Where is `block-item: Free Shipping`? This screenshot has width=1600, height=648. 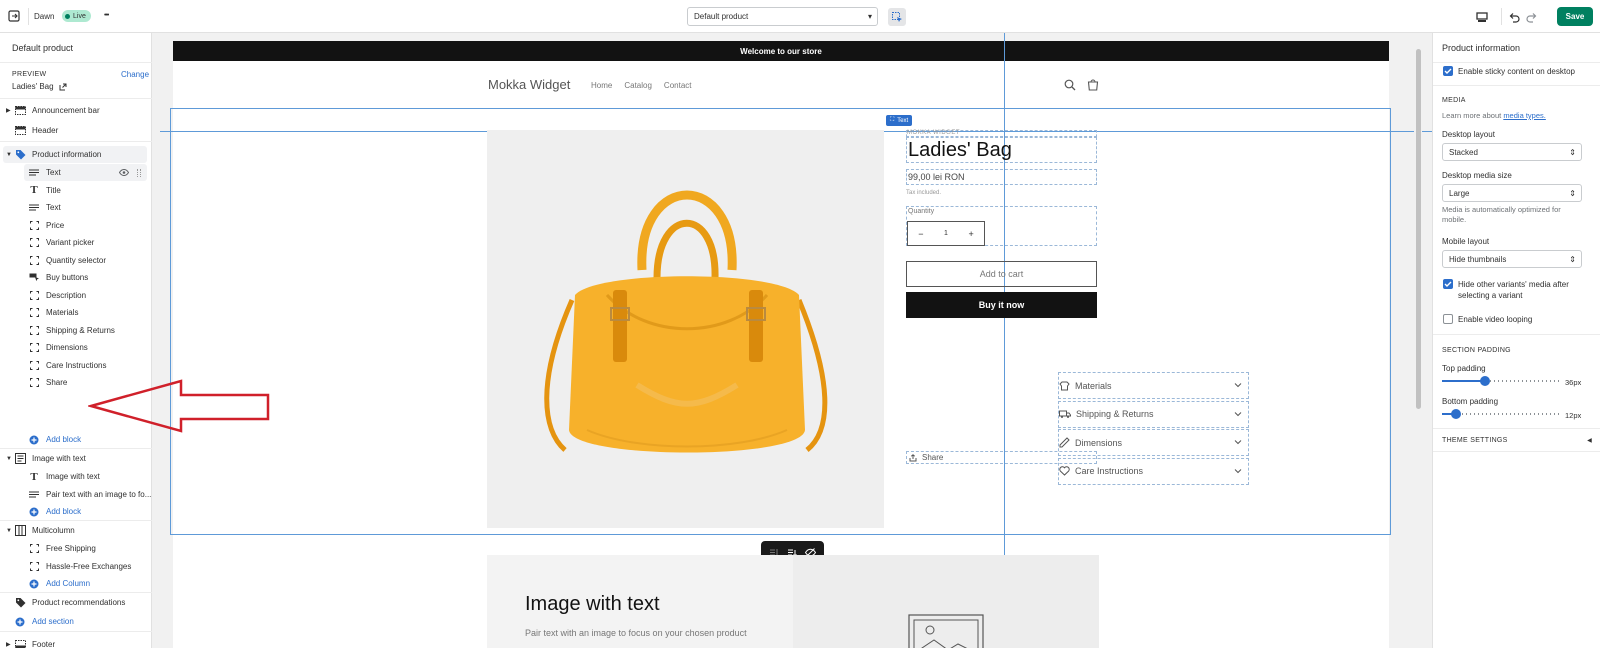 block-item: Free Shipping is located at coordinates (62, 548).